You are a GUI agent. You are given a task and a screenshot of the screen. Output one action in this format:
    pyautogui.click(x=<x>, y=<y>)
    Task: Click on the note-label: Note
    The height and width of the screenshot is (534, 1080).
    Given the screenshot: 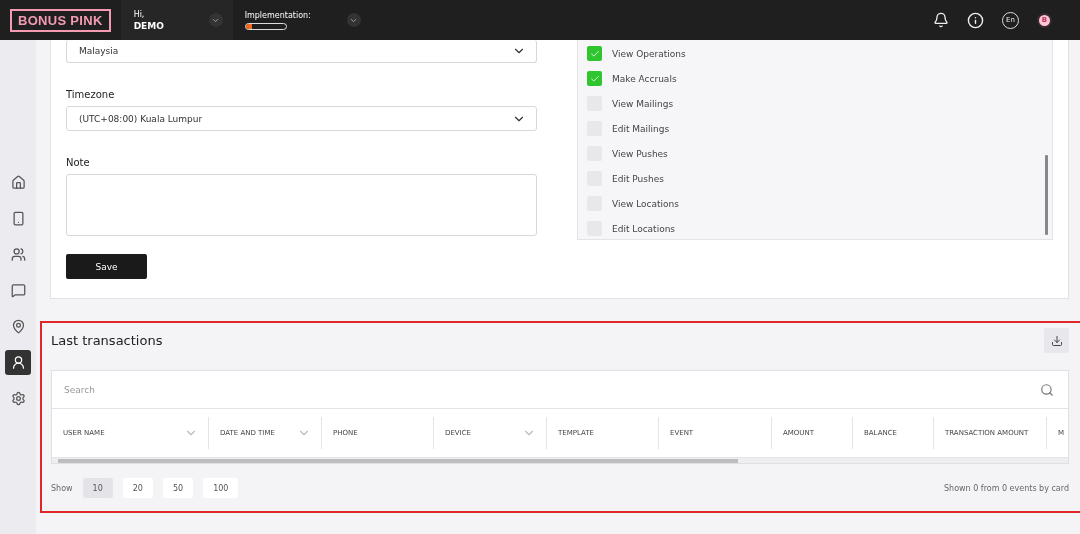 What is the action you would take?
    pyautogui.click(x=78, y=162)
    